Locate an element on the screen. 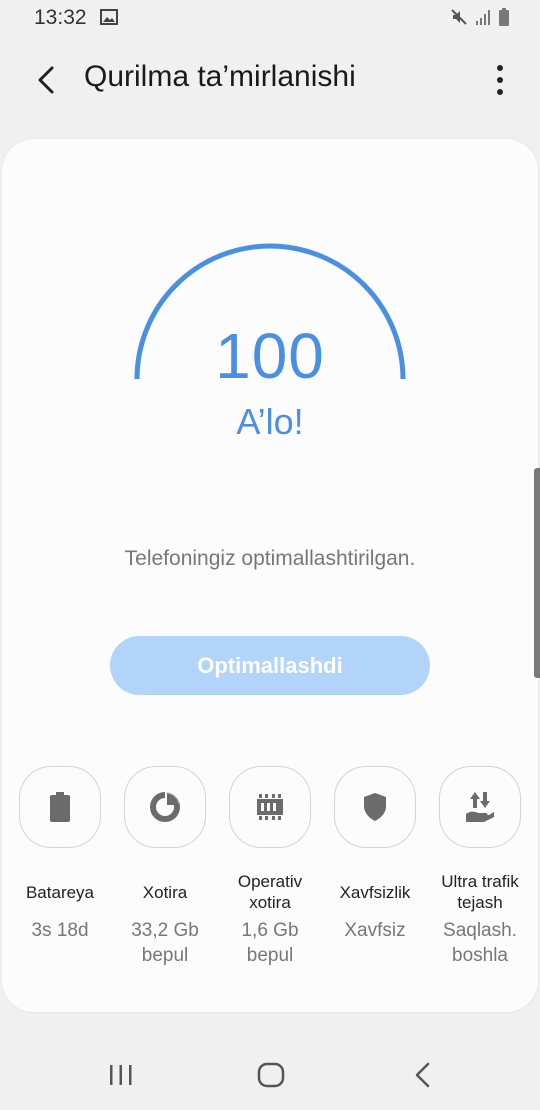  tile-security: Xavfsizlik Xavfsiz is located at coordinates (375, 854).